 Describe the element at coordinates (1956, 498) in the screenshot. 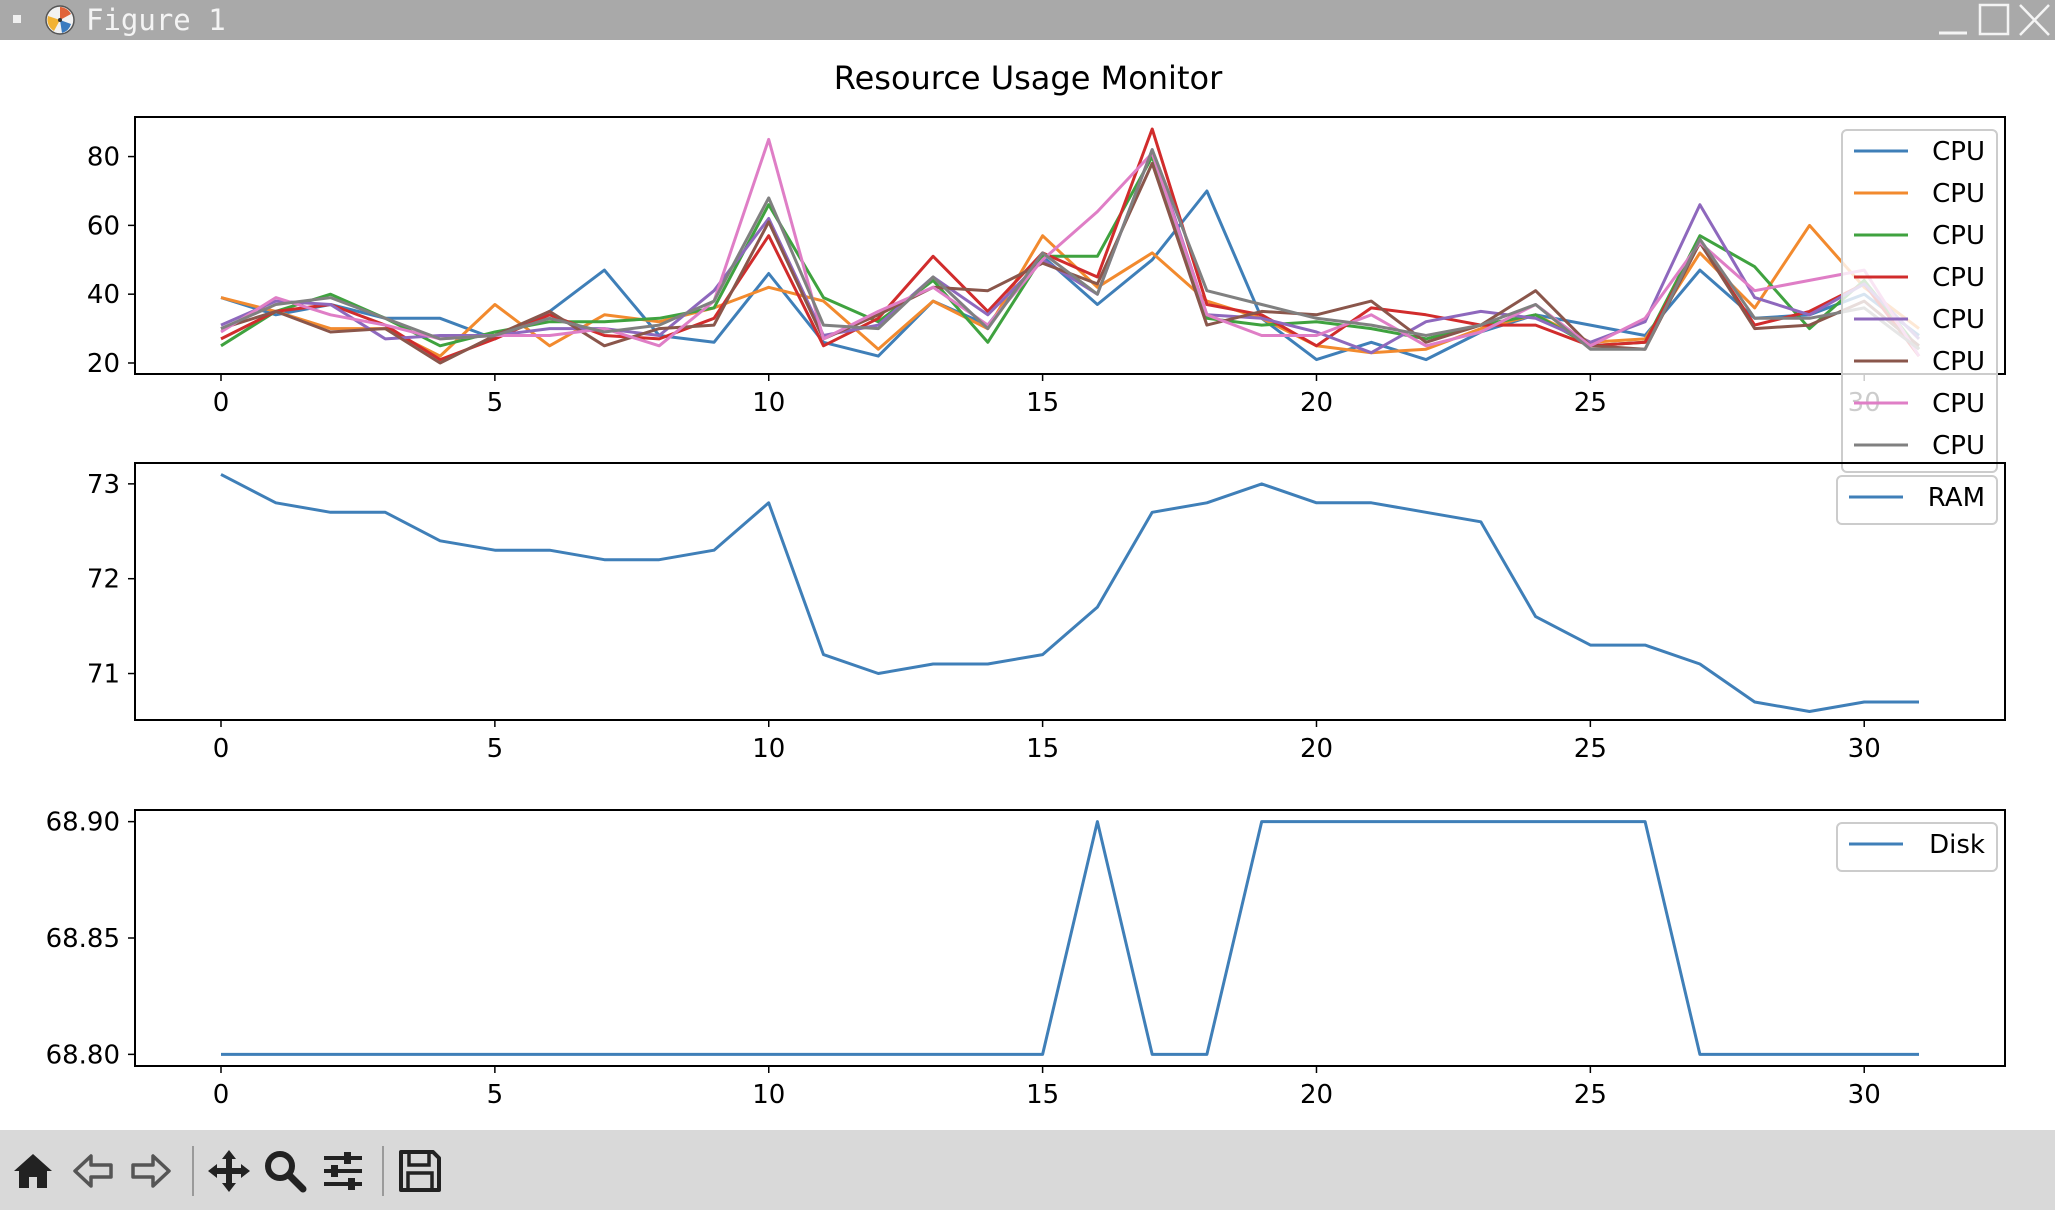

I see `legend-label: RAM` at that location.